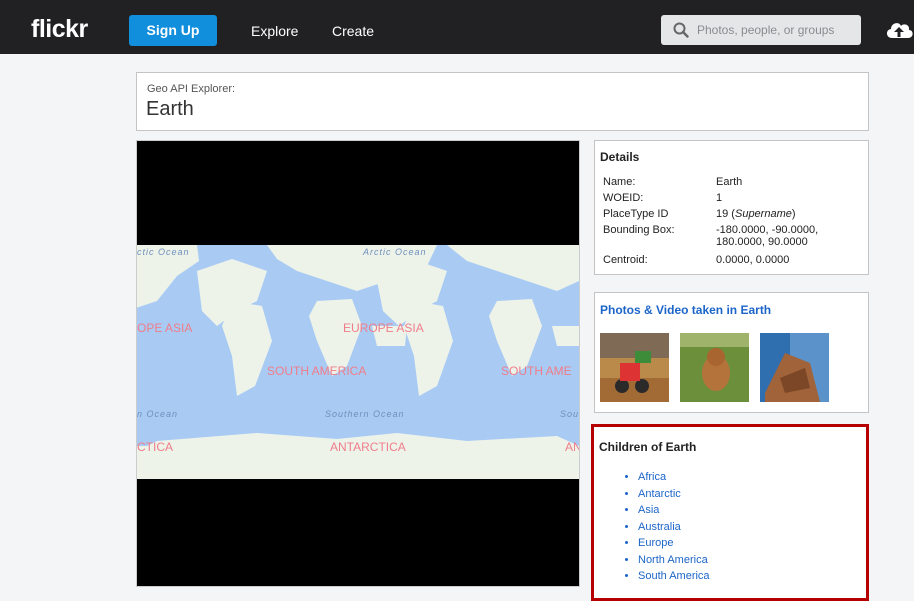 This screenshot has height=601, width=914. I want to click on list-item: Africa, so click(674, 477).